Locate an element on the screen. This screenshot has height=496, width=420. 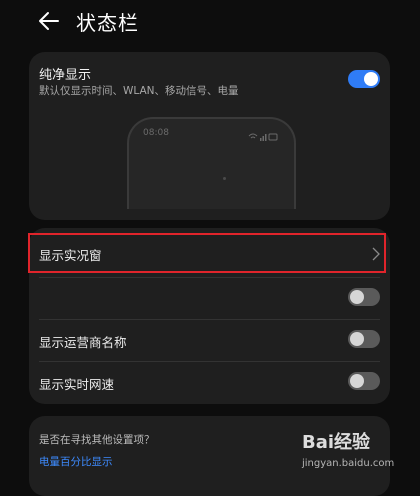
page-title: 状态栏 is located at coordinates (107, 23).